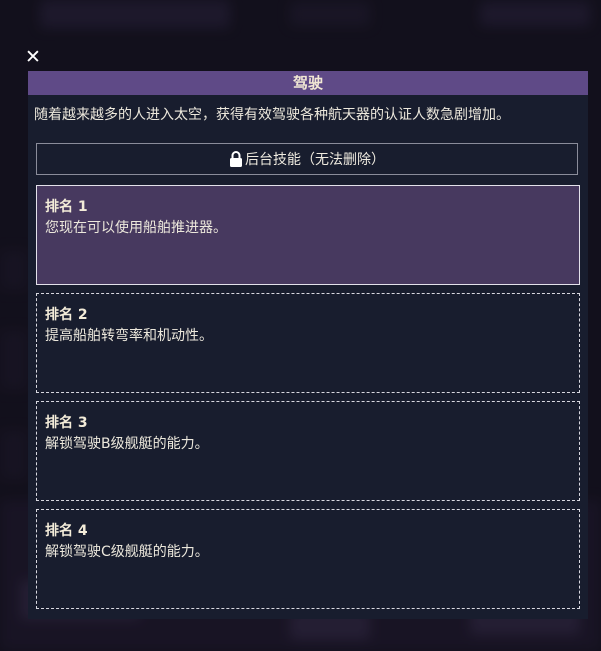 The image size is (601, 651). I want to click on rank-card-2: 排名 2 提高船舶转弯率和机动性。, so click(308, 343).